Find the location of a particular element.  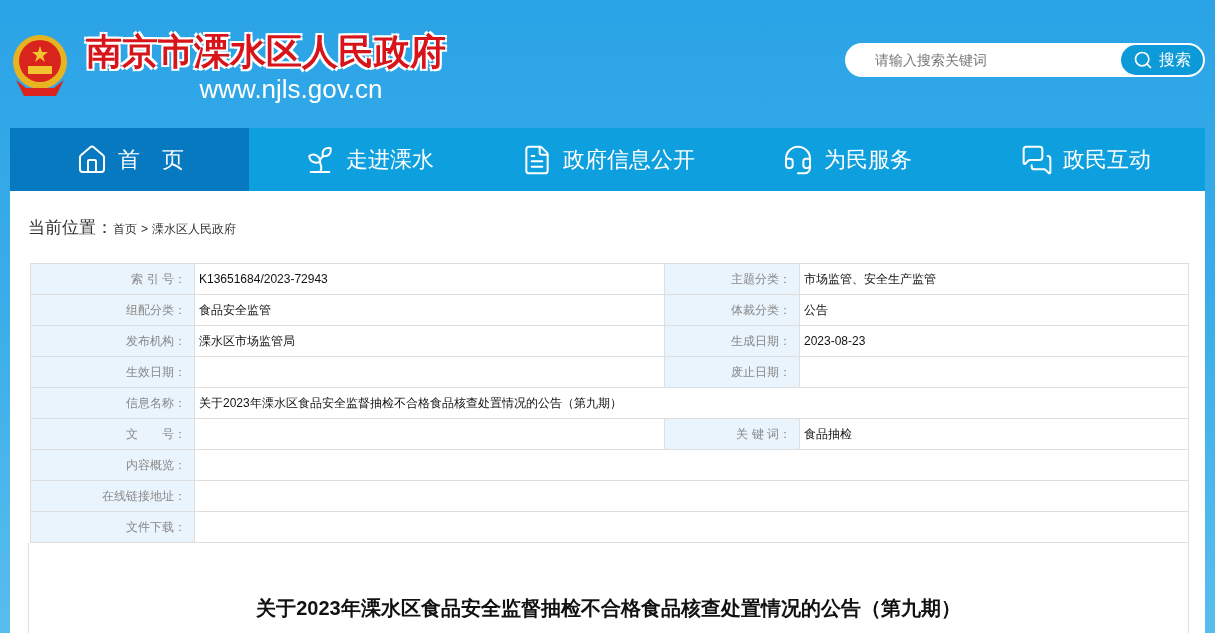

field-value: K13651684/2023-72943 is located at coordinates (263, 278).